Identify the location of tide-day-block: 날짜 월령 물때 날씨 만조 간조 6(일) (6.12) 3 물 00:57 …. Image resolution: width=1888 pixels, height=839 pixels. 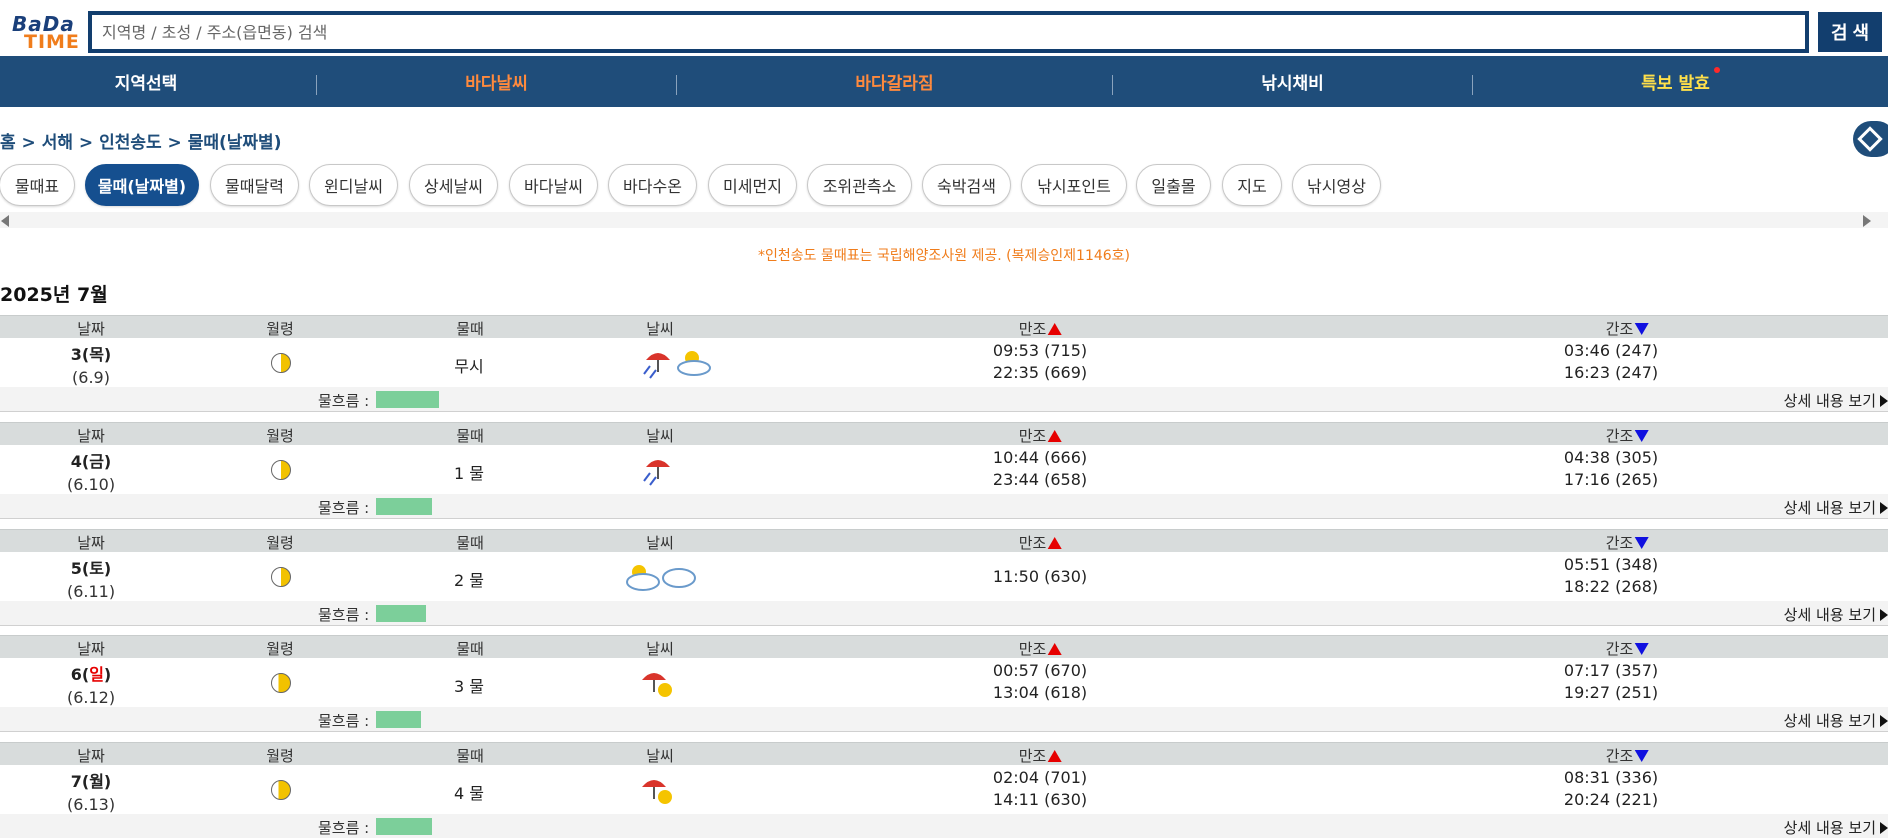
(944, 683).